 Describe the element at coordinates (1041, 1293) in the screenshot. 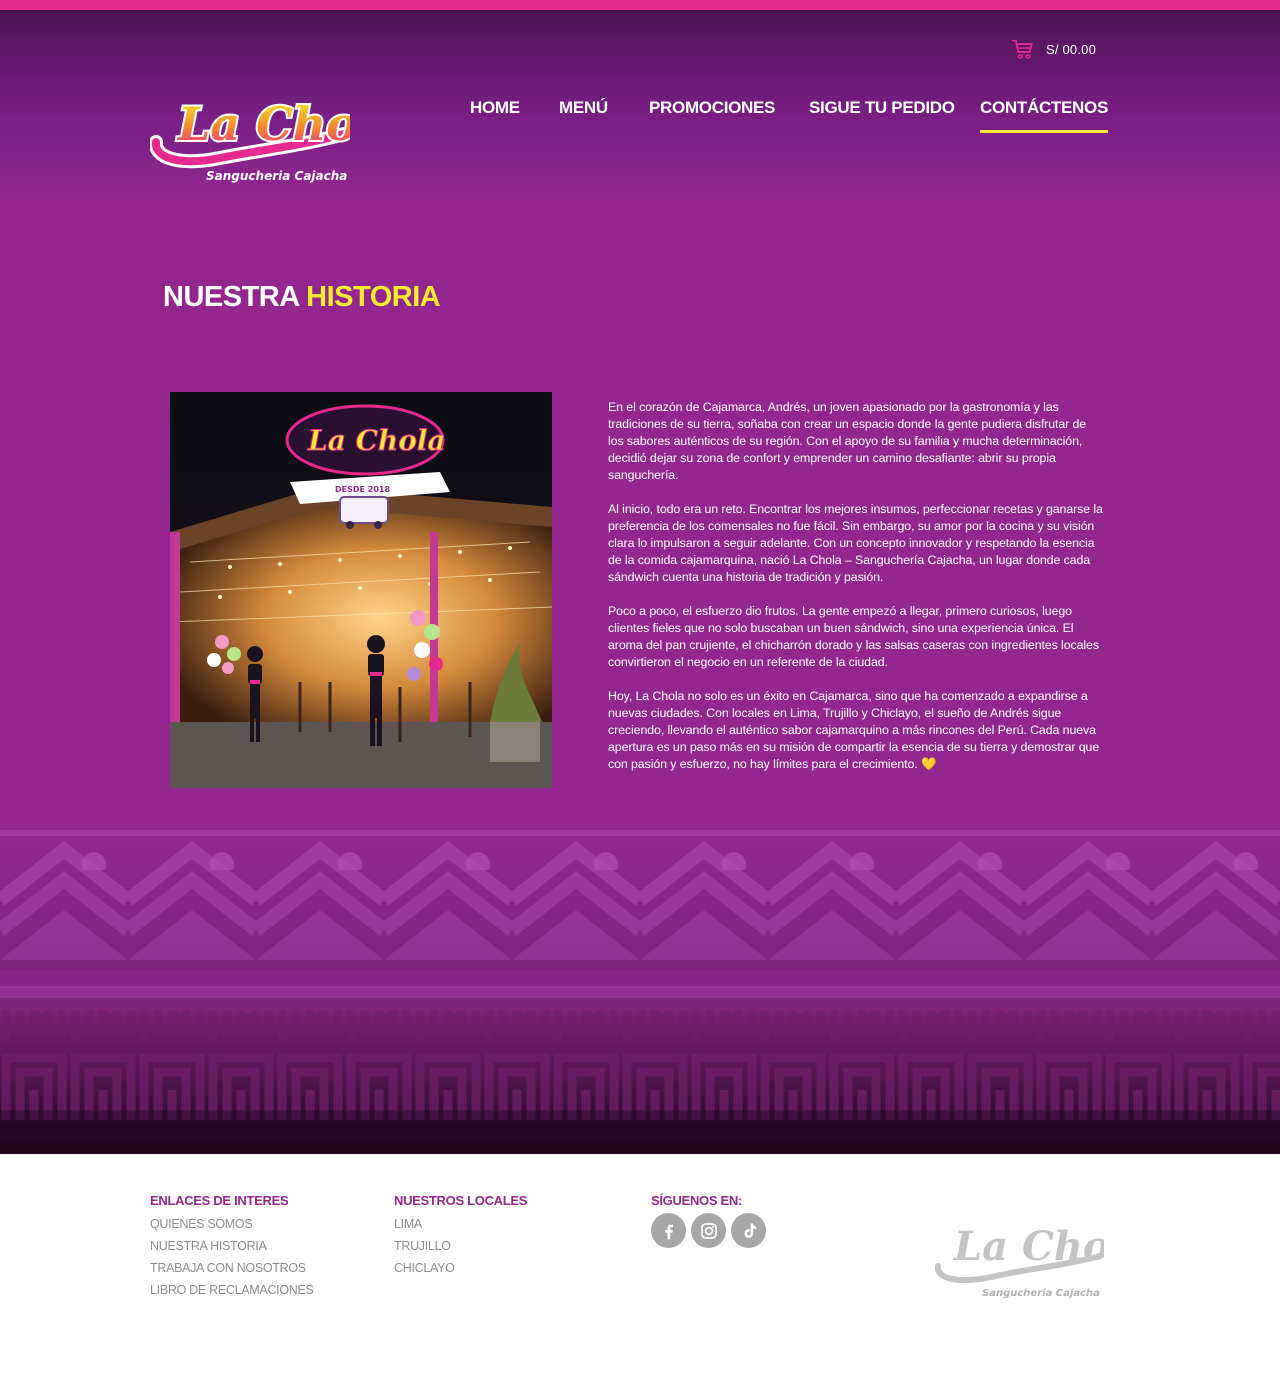

I see `footer-logo-tagline: Sangucheria Cajacha` at that location.